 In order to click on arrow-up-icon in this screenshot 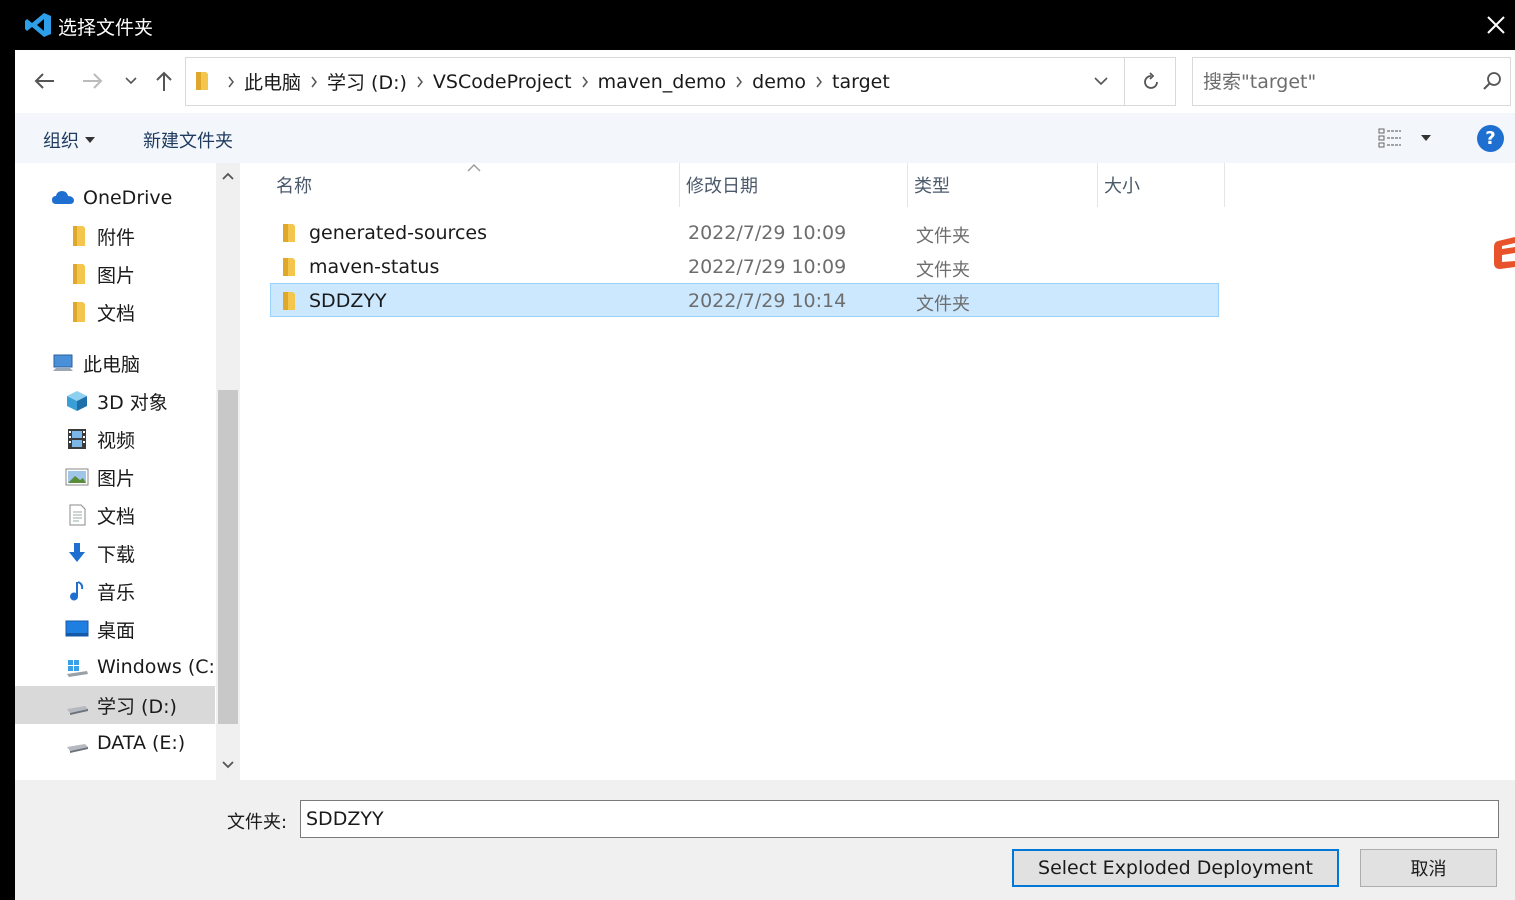, I will do `click(164, 81)`.